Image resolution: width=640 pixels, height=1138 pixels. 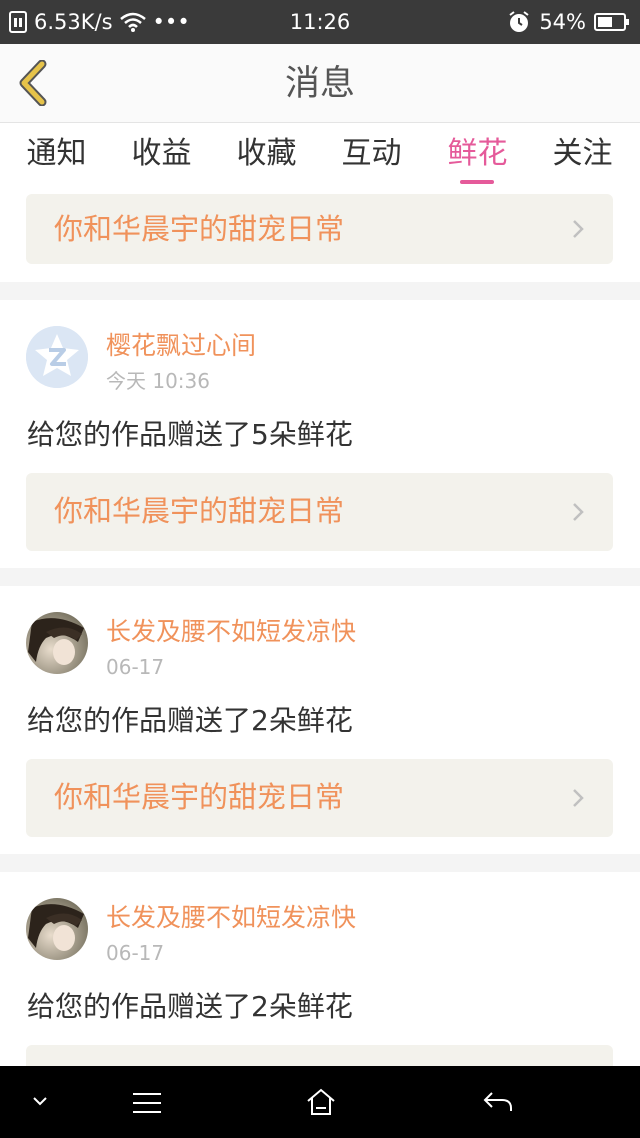 What do you see at coordinates (56, 154) in the screenshot?
I see `tab-notifications: 通知` at bounding box center [56, 154].